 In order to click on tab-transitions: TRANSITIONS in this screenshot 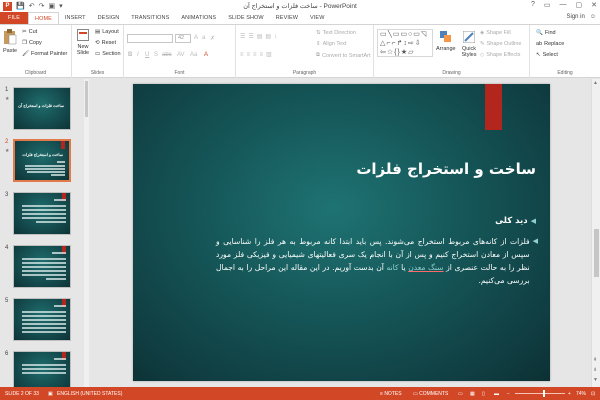, I will do `click(150, 18)`.